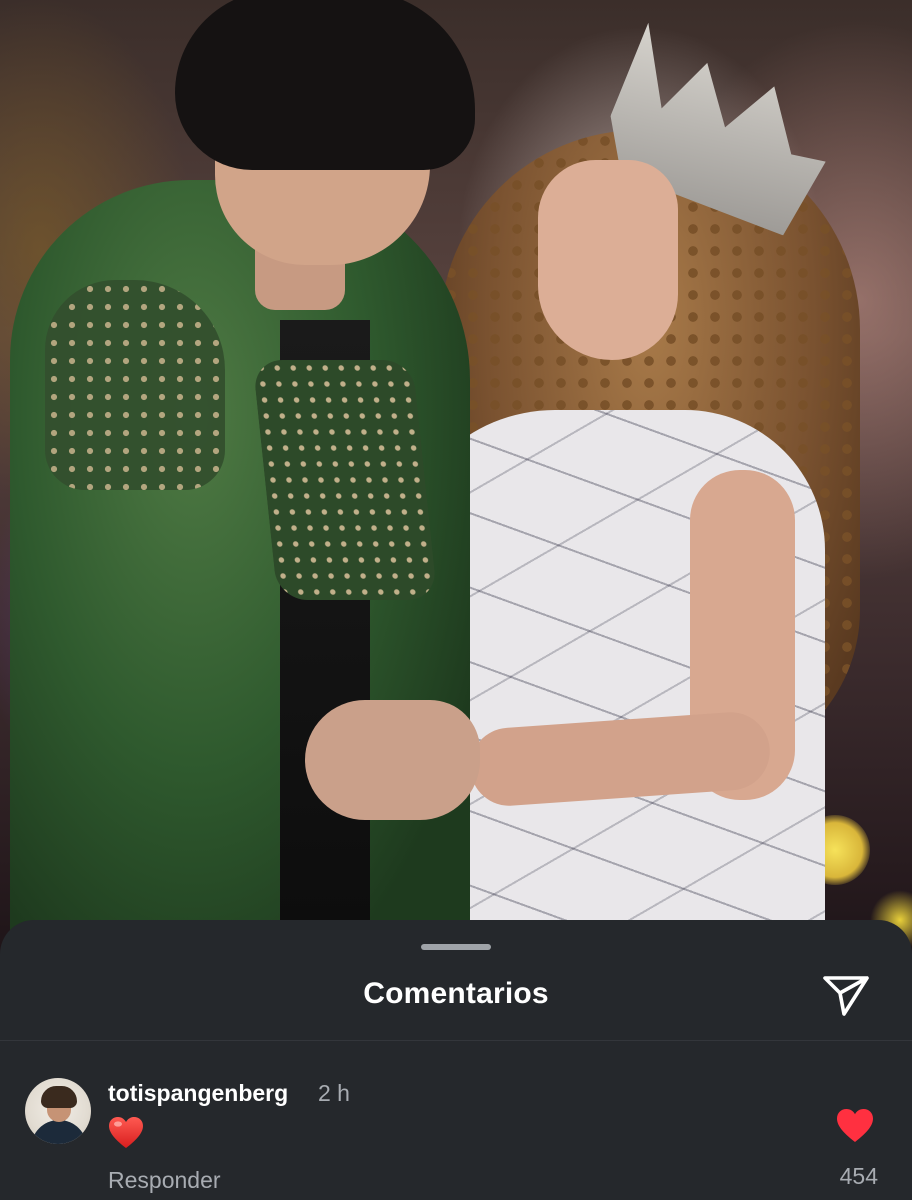 This screenshot has height=1200, width=912. I want to click on man-hair, so click(325, 85).